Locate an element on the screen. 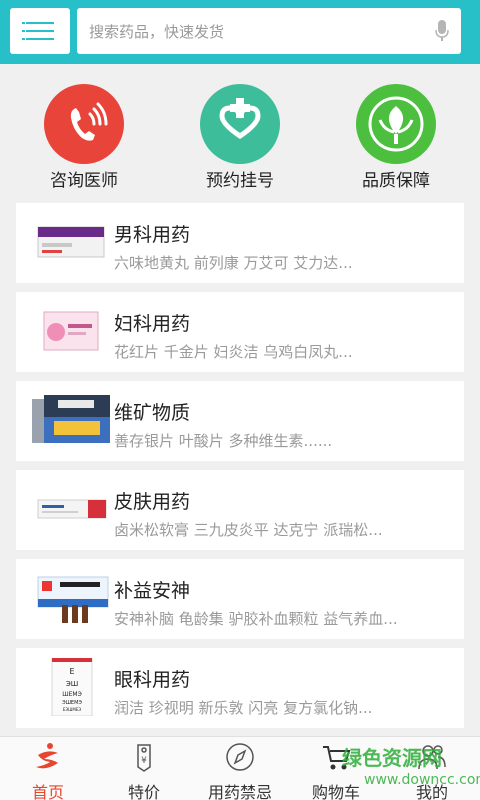 This screenshot has width=480, height=800. quick-action-label: 品质保障 is located at coordinates (396, 181).